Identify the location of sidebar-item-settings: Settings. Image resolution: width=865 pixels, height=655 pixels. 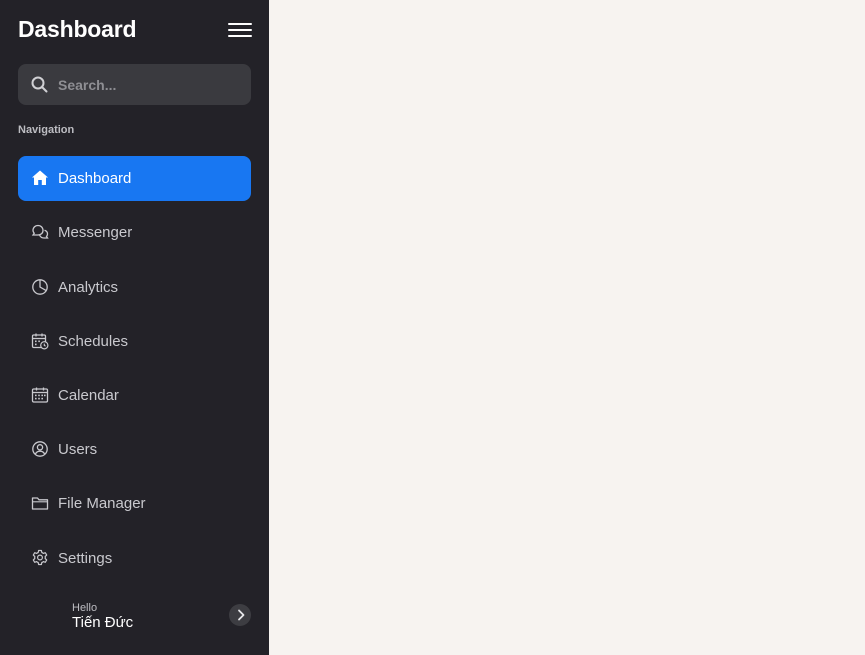
(134, 558).